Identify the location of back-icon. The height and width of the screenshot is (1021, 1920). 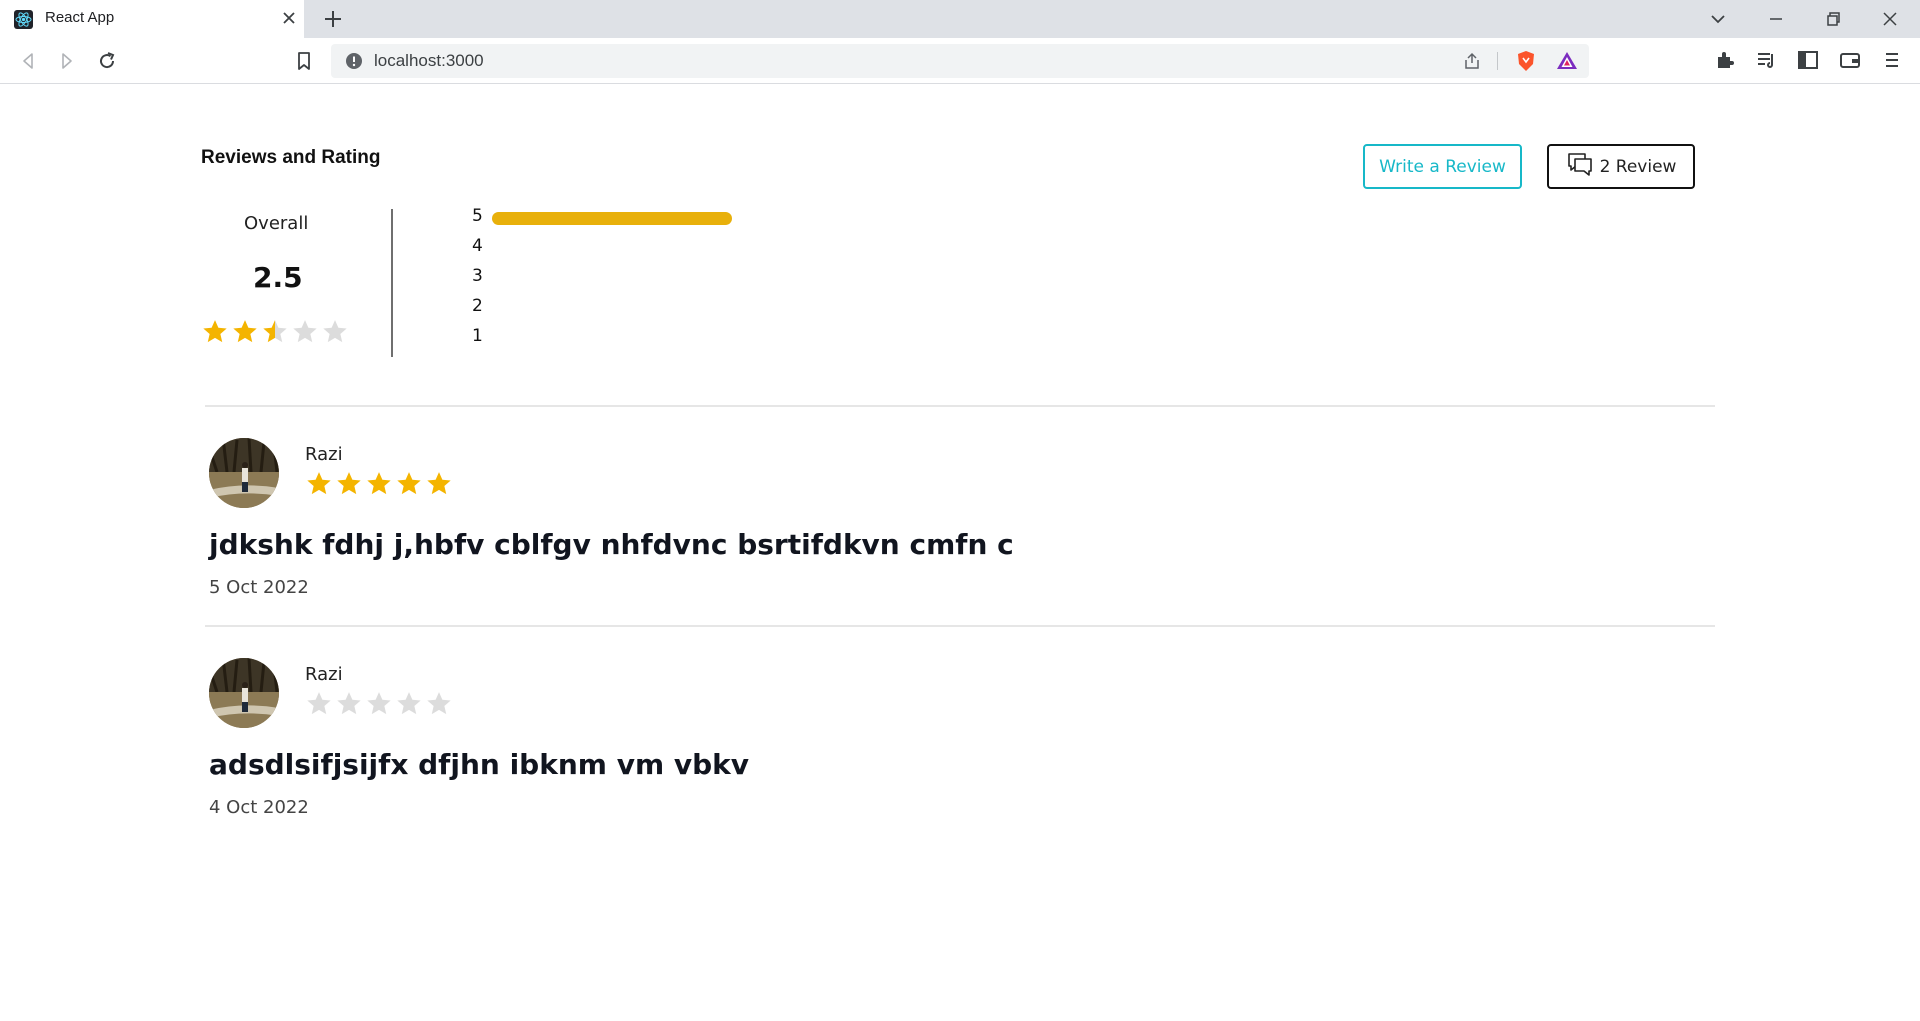
(28, 61).